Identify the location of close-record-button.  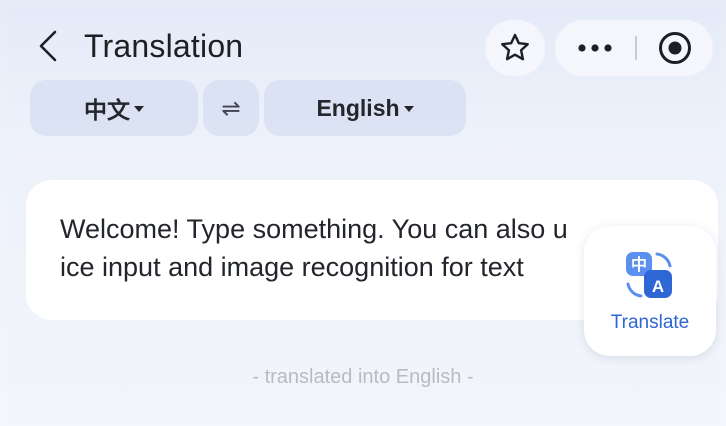
(675, 48).